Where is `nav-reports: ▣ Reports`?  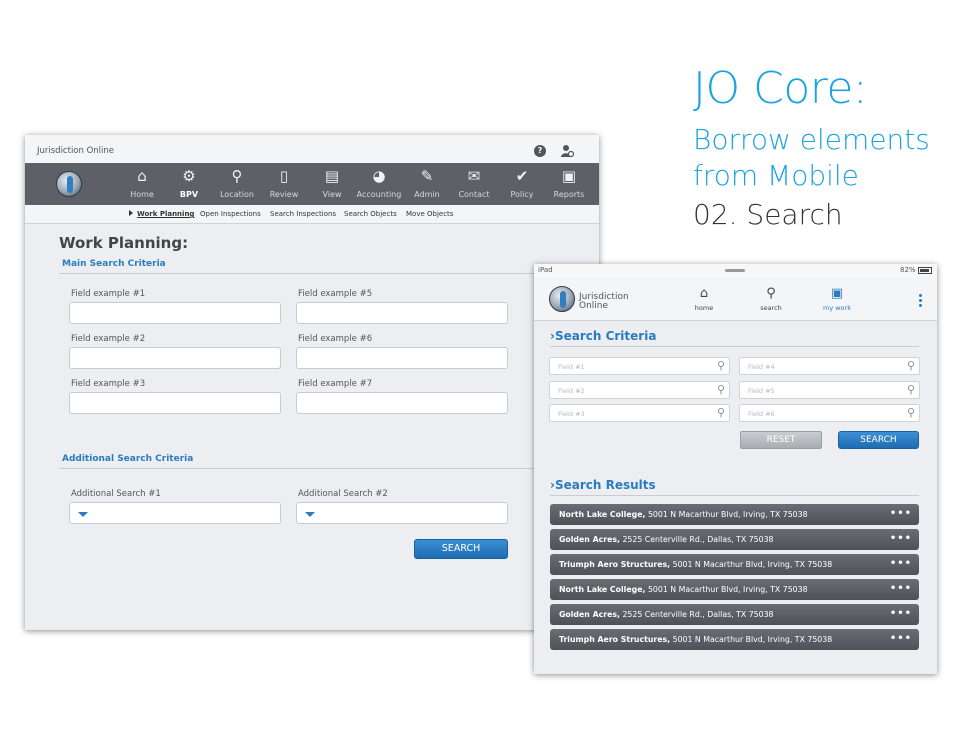 nav-reports: ▣ Reports is located at coordinates (569, 182).